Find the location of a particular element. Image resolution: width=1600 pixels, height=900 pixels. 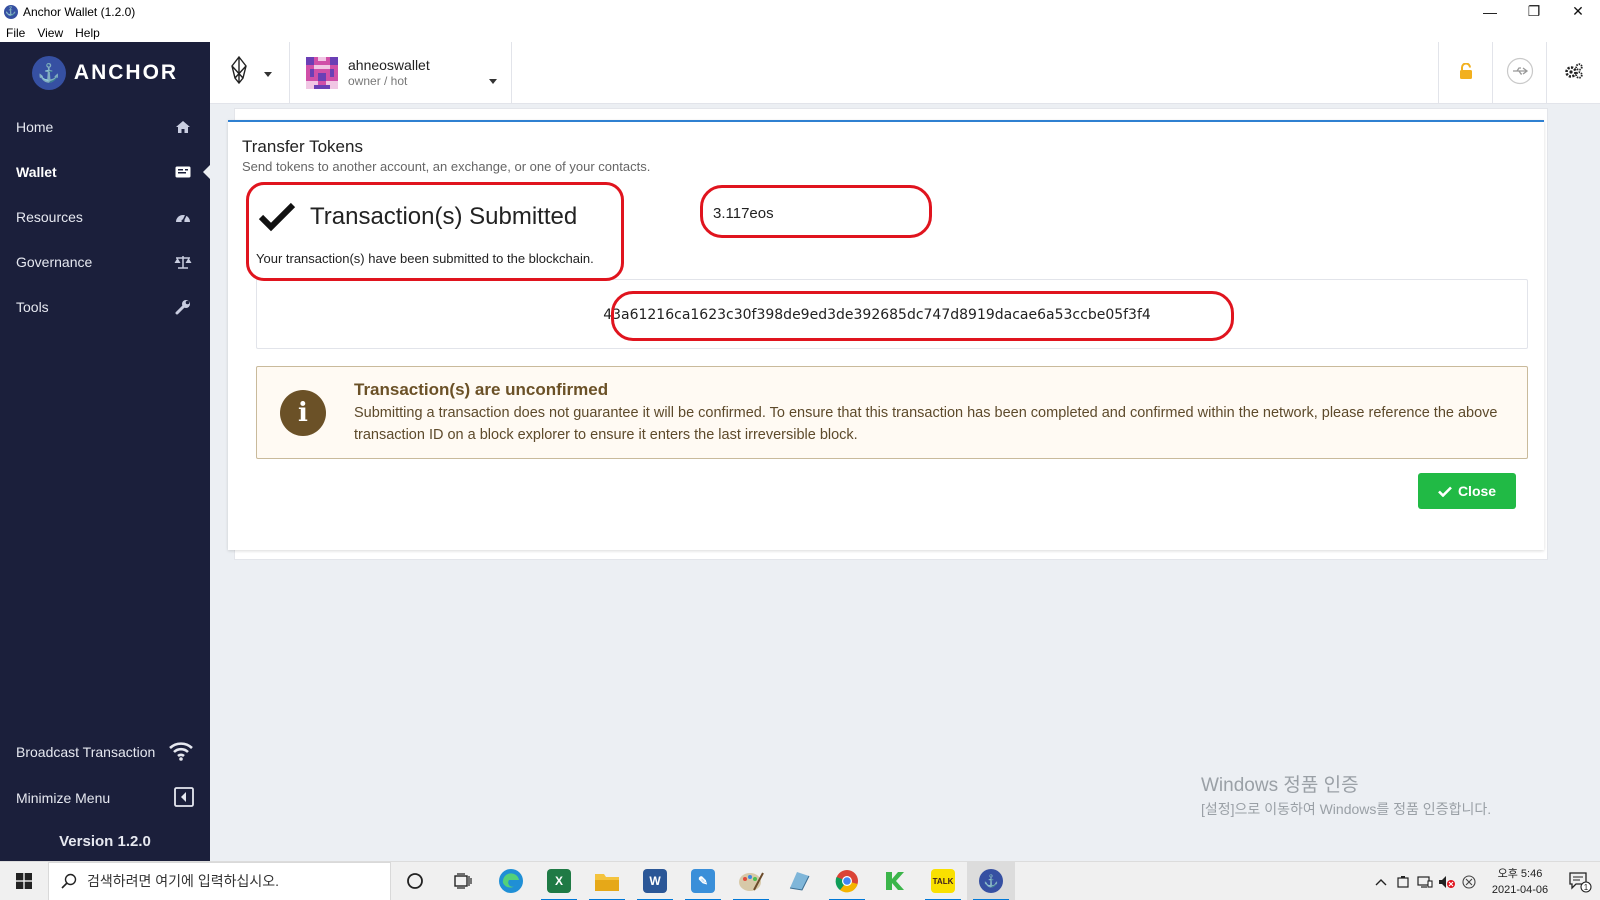

sidebar-item-label: Home is located at coordinates (35, 126).